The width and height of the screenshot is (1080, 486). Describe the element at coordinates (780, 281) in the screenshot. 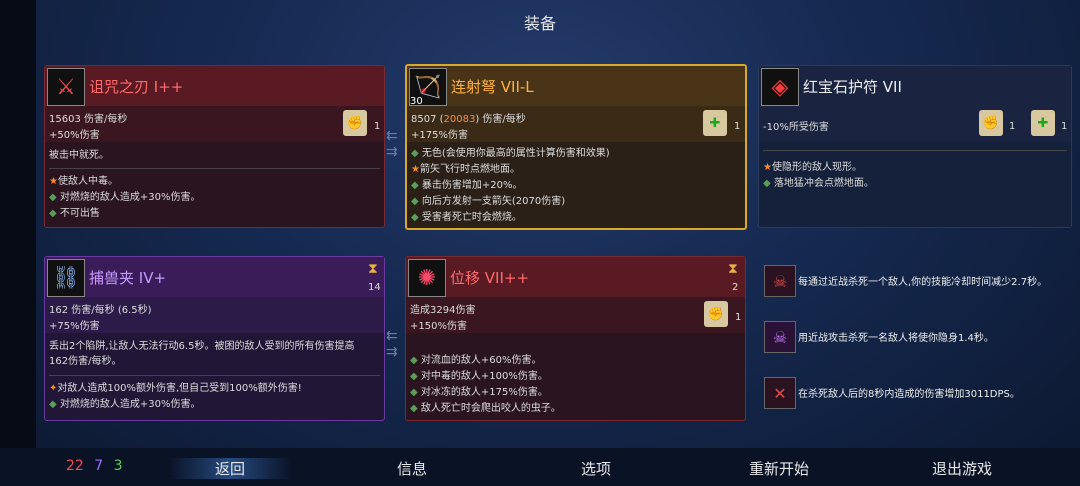

I see `skull-kill-icon: ☠` at that location.